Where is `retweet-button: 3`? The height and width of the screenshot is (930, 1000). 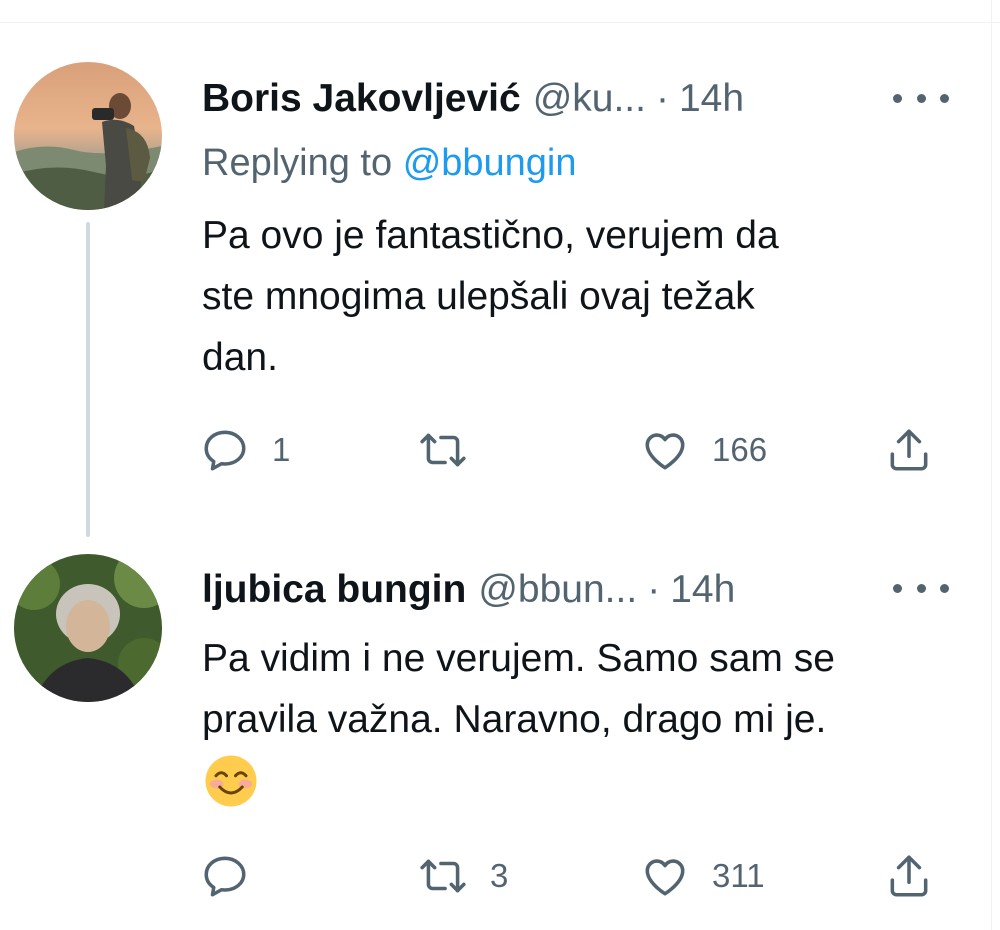
retweet-button: 3 is located at coordinates (463, 876).